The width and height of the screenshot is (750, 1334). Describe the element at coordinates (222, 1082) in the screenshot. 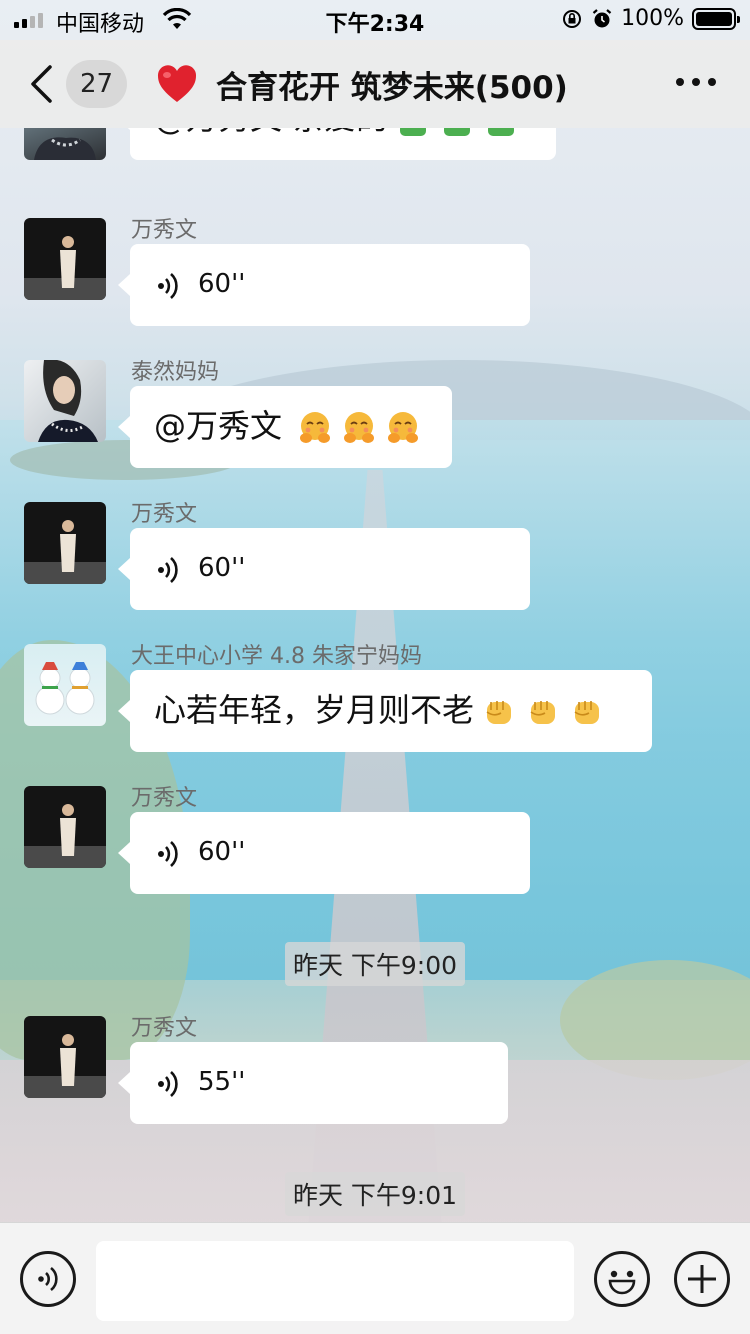

I see `voice-duration: 55''` at that location.